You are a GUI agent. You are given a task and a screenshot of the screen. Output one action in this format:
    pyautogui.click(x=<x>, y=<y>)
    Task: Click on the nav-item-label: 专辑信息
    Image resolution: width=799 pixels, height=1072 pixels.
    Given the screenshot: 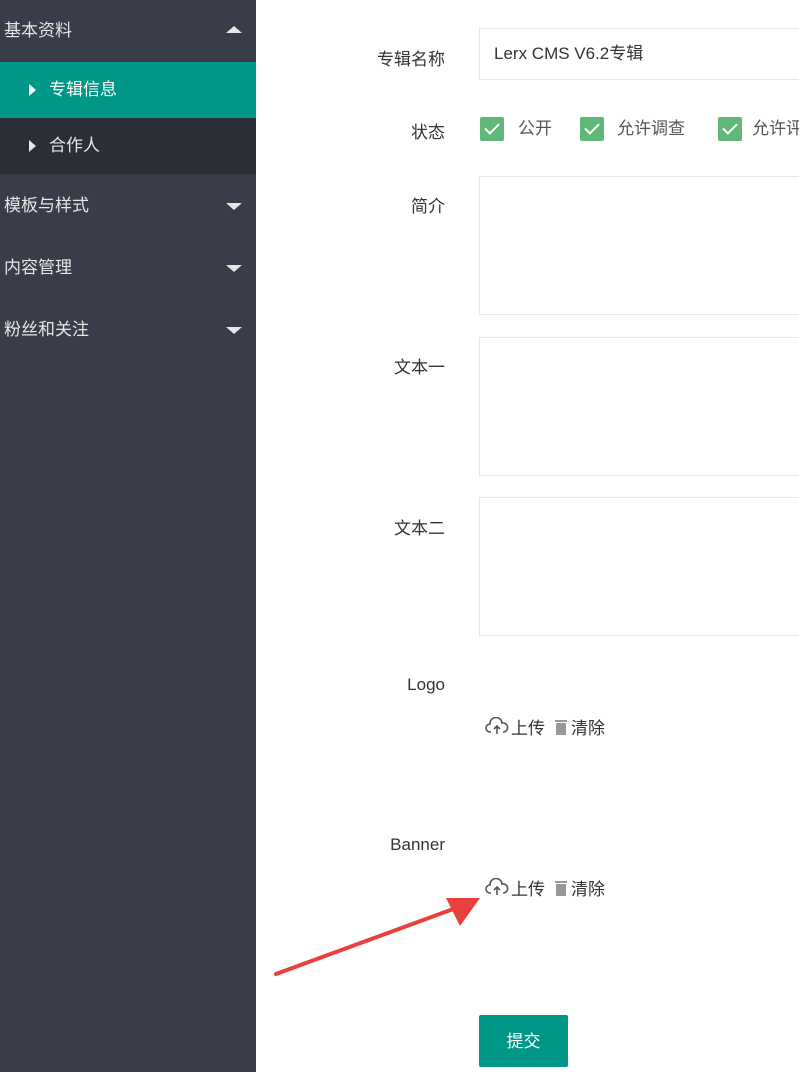 What is the action you would take?
    pyautogui.click(x=83, y=90)
    